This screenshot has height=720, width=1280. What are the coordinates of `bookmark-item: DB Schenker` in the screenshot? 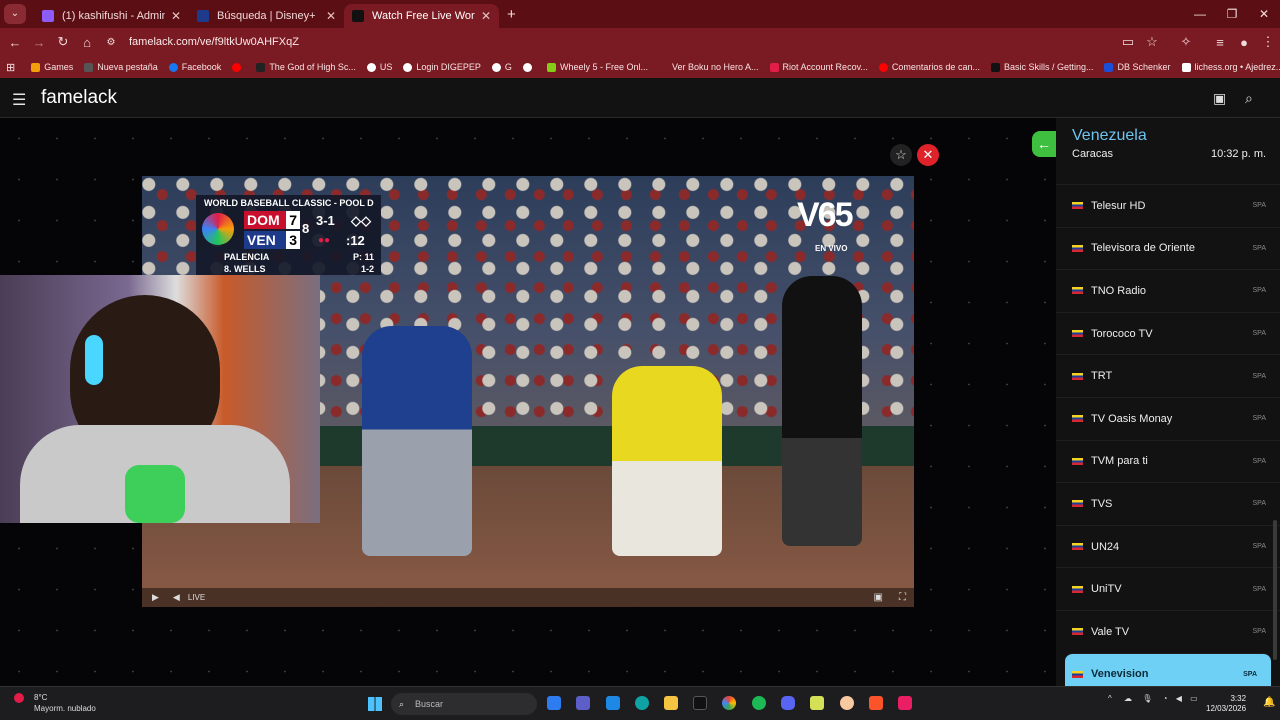 It's located at (1137, 67).